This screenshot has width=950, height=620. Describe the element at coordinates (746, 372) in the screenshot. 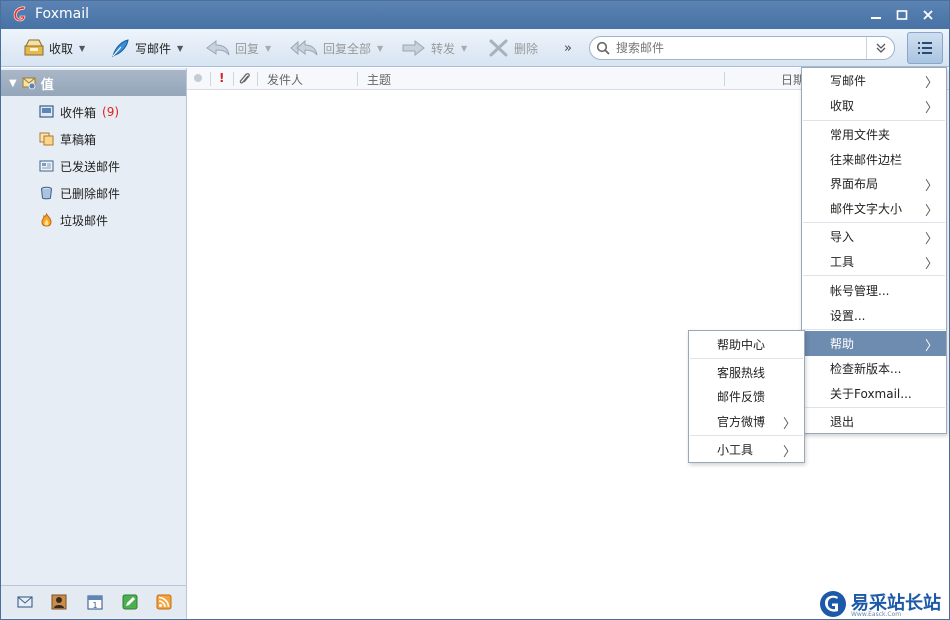

I see `submenu-item-hotline: 客服热线` at that location.